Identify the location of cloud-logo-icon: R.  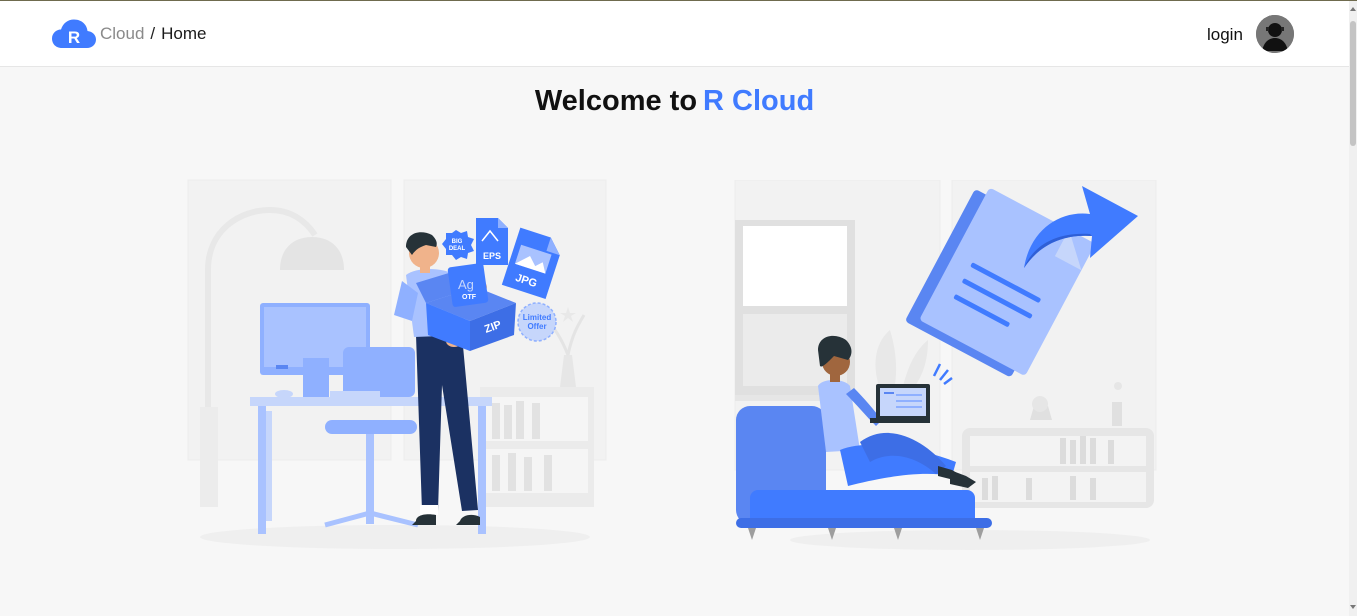
(74, 34).